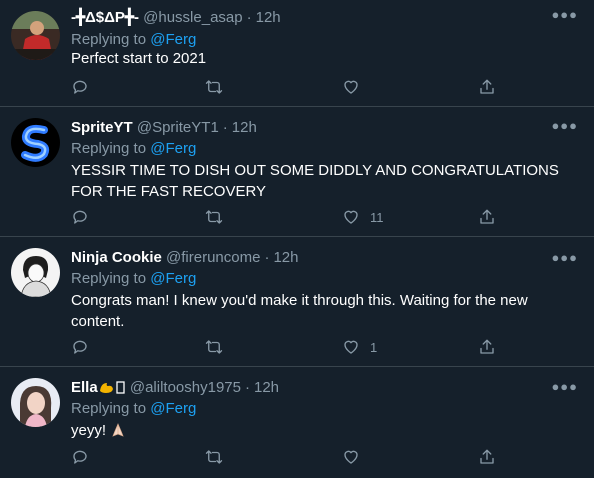 The image size is (594, 478). Describe the element at coordinates (291, 348) in the screenshot. I see `tweet-actions: 1` at that location.